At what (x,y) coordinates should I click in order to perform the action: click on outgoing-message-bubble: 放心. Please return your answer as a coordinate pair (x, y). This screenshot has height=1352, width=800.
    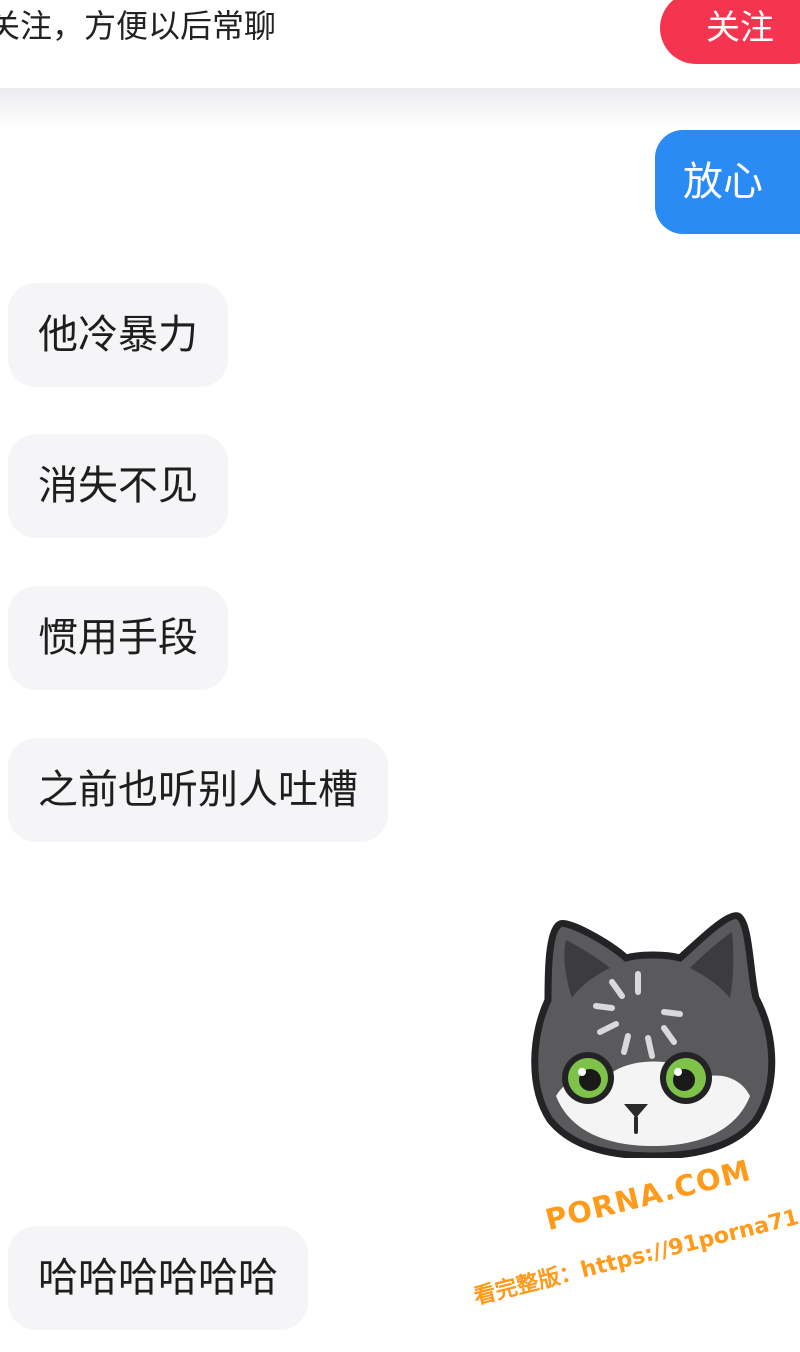
    Looking at the image, I should click on (727, 182).